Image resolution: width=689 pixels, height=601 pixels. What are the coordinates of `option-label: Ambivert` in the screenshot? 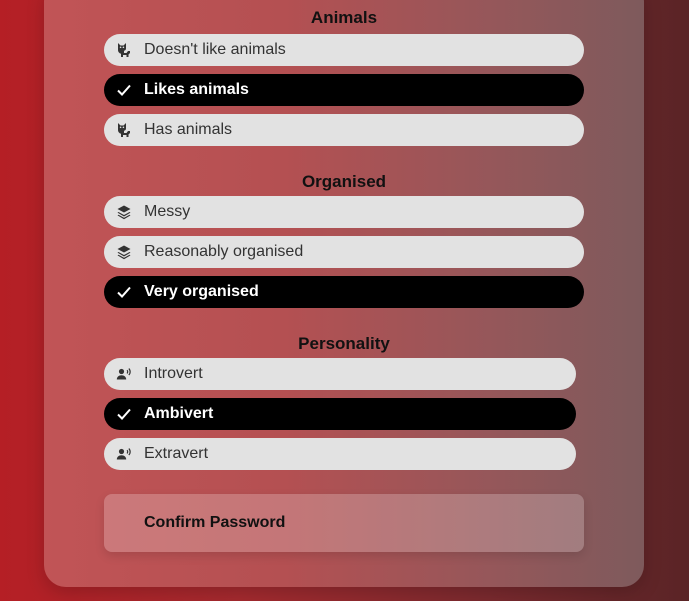 It's located at (179, 413).